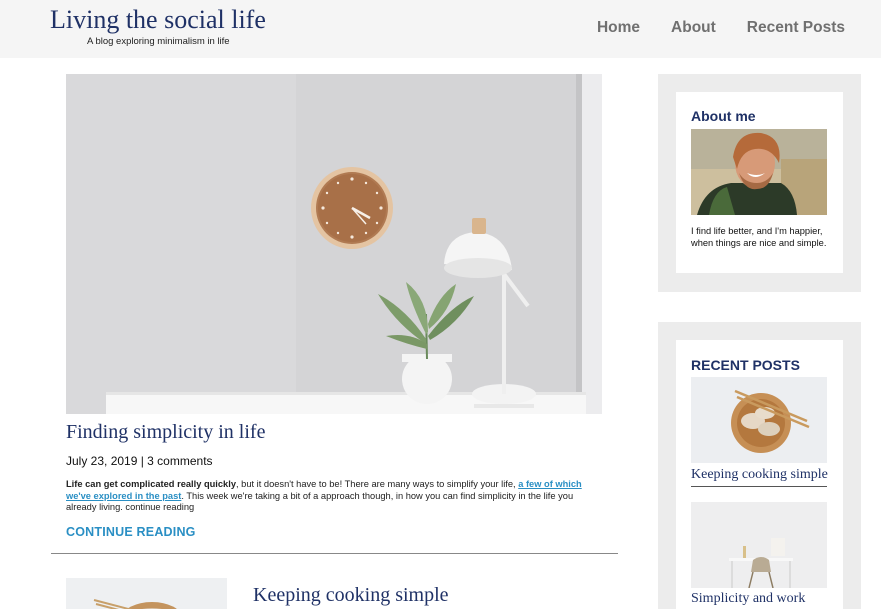 The height and width of the screenshot is (609, 881). I want to click on recent-post-1-image, so click(759, 420).